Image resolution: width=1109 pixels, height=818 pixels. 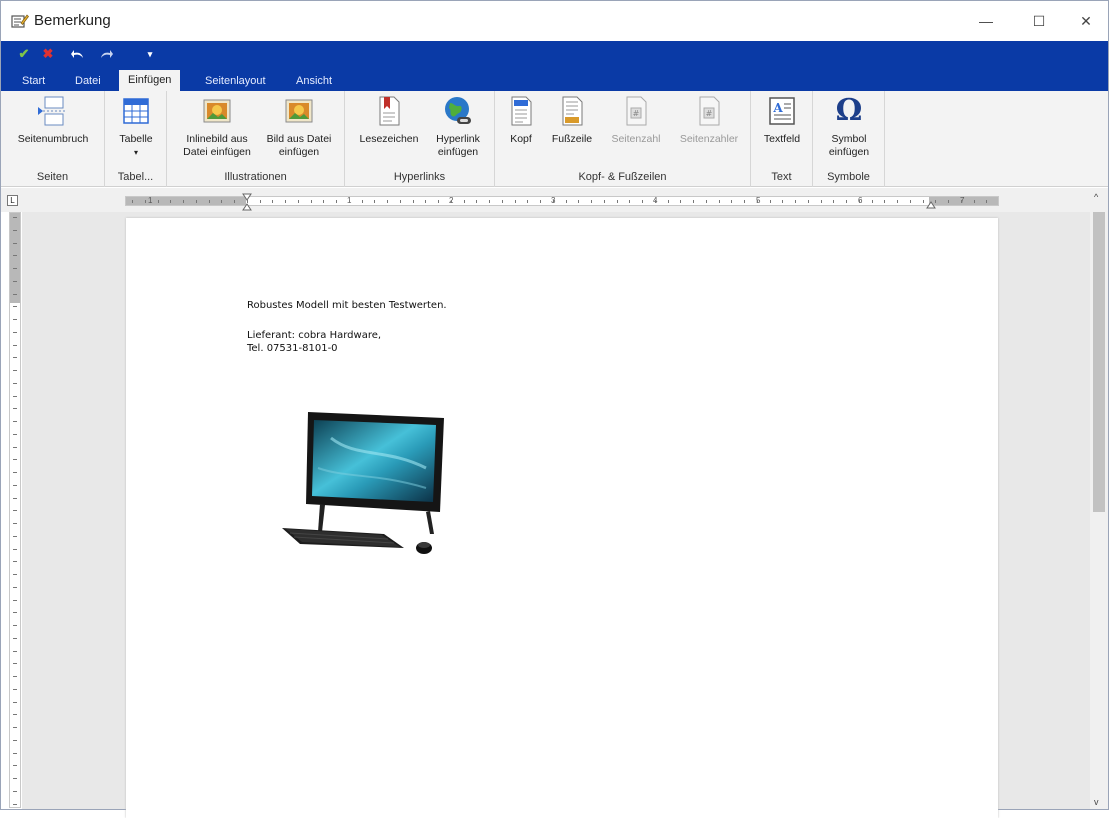 I want to click on insert-symbol-button: Ω Symbol einfügen, so click(x=849, y=127).